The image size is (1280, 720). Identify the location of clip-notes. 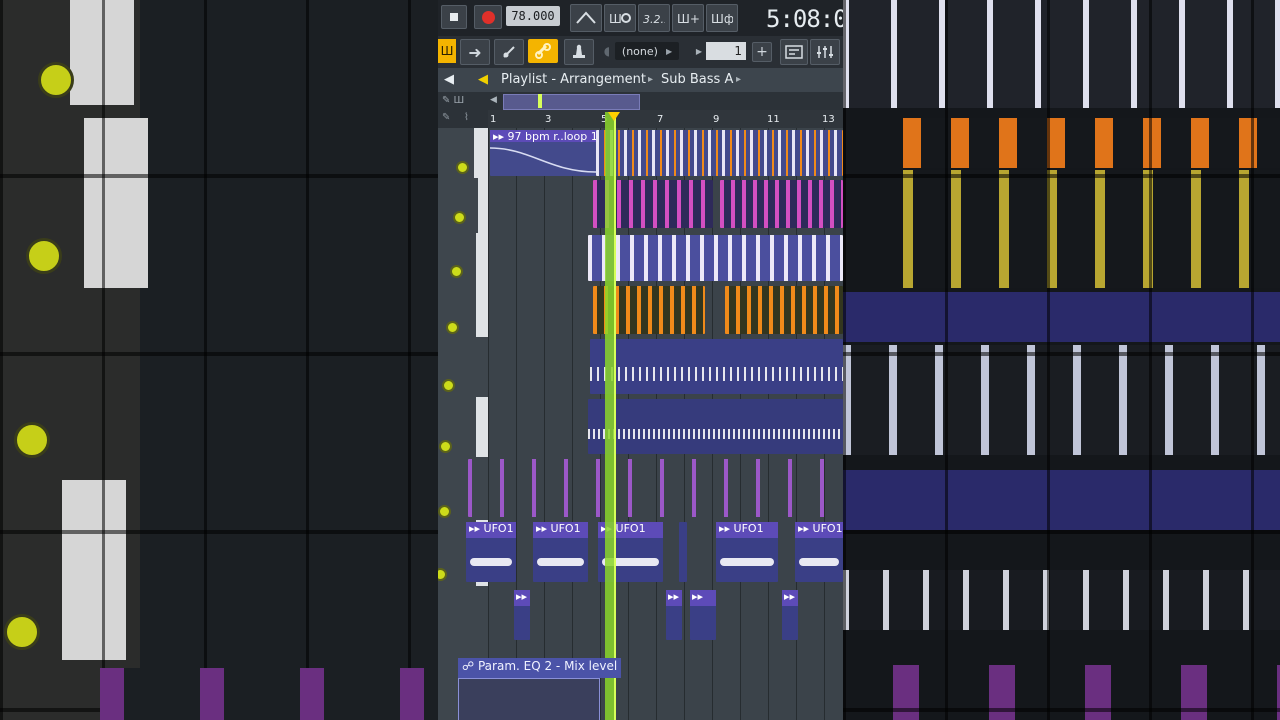
(715, 434).